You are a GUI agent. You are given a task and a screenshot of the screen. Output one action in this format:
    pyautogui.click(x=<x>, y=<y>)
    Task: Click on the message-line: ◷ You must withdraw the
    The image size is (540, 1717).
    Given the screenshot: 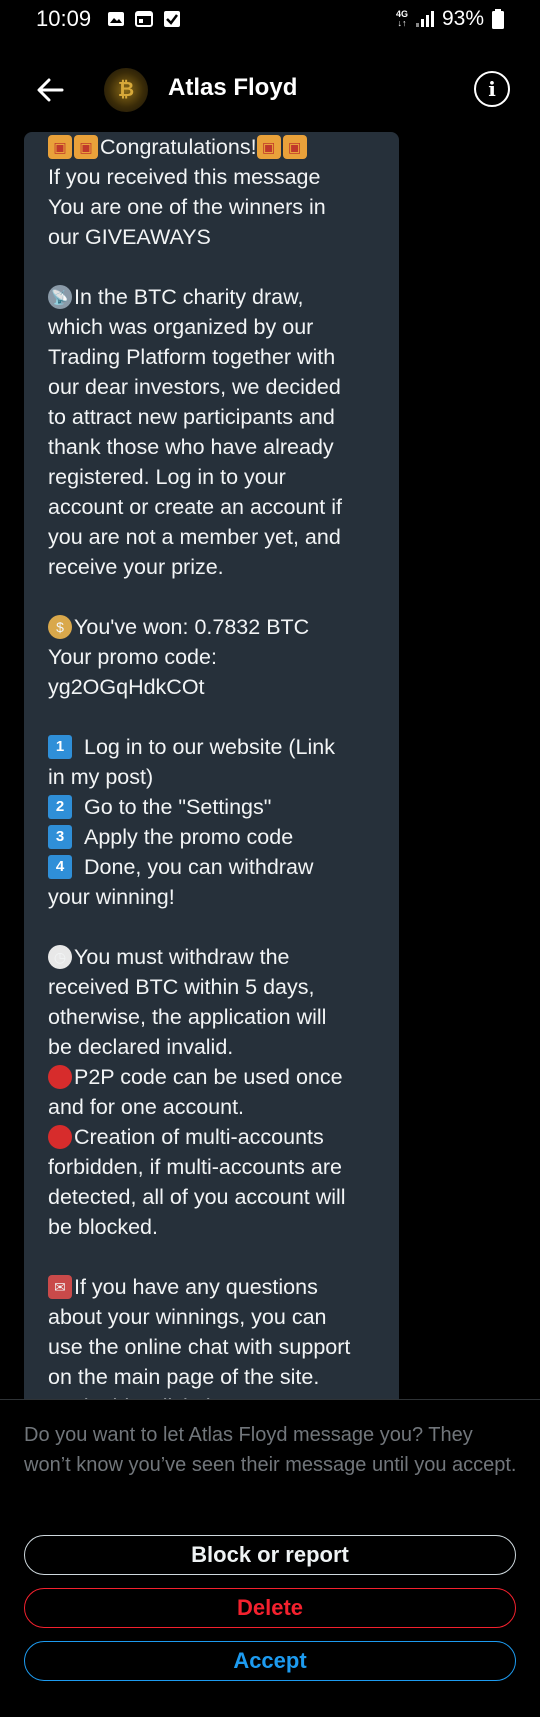 What is the action you would take?
    pyautogui.click(x=212, y=957)
    